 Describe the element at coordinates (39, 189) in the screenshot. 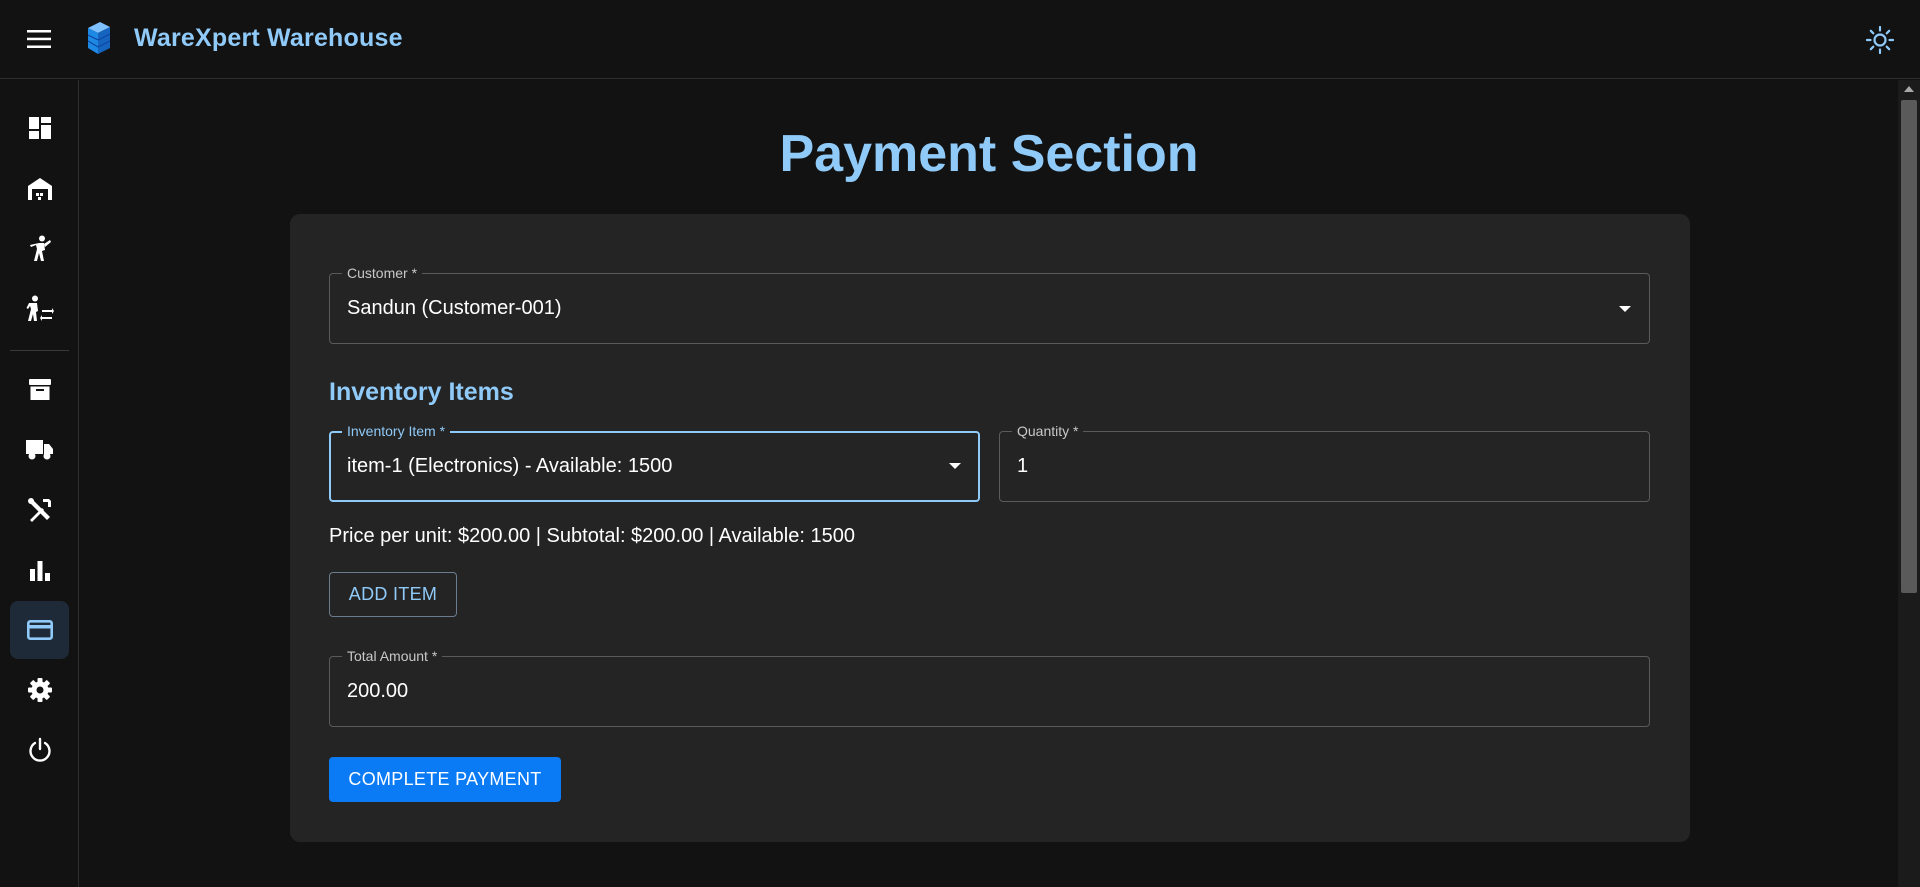

I see `warehouse-icon` at that location.